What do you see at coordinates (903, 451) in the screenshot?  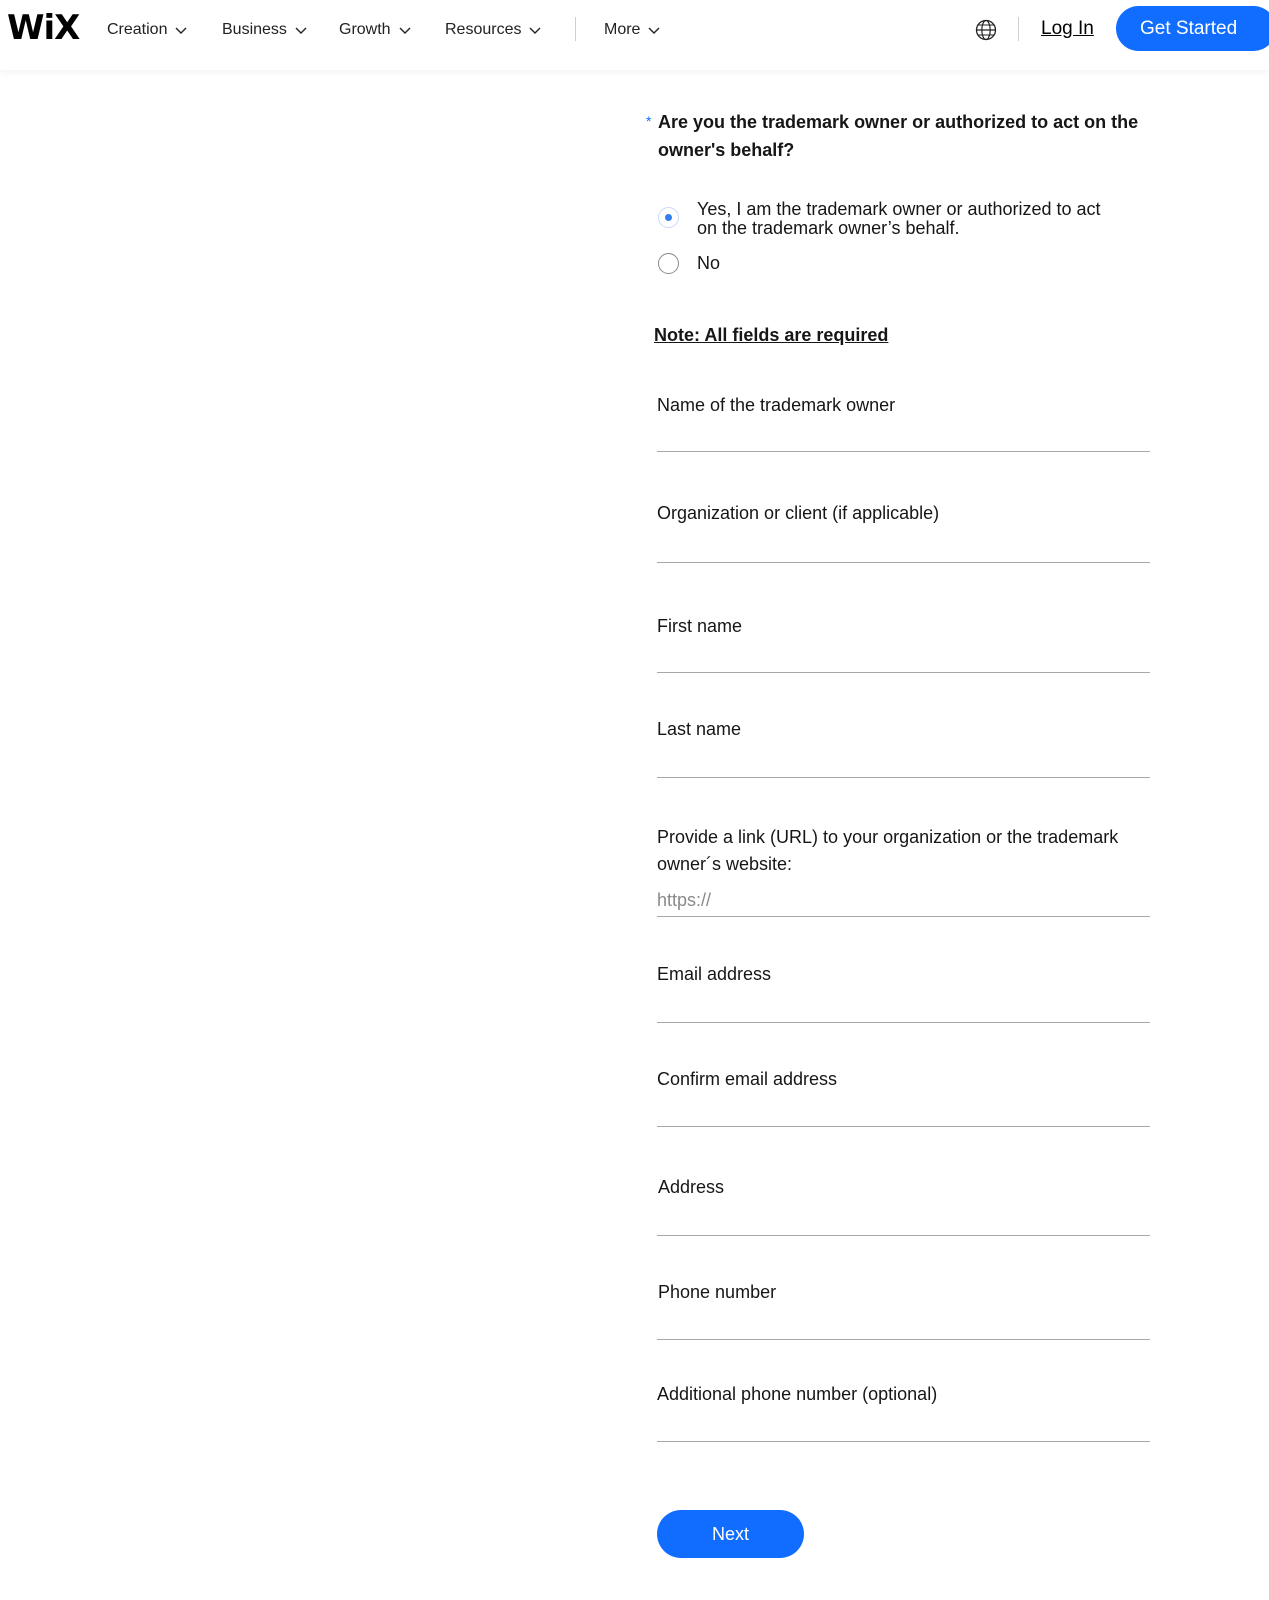 I see `owner-name-underline` at bounding box center [903, 451].